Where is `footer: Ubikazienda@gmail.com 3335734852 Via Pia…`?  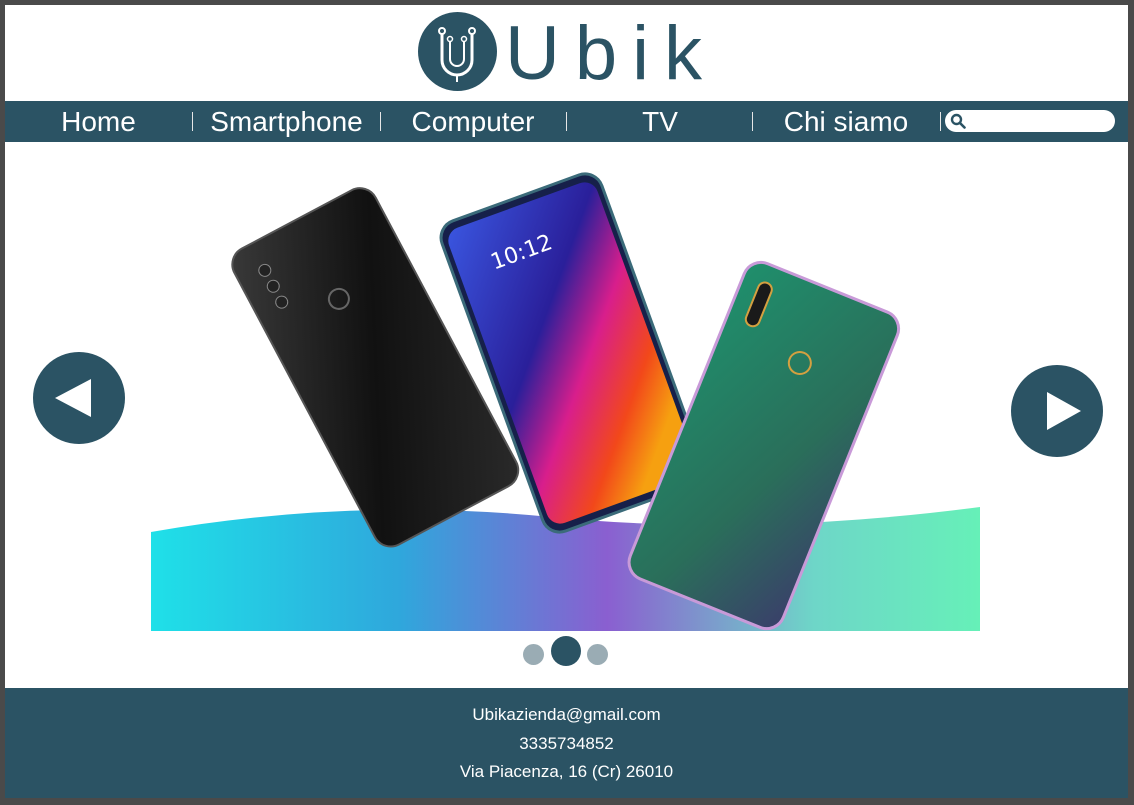
footer: Ubikazienda@gmail.com 3335734852 Via Pia… is located at coordinates (566, 743).